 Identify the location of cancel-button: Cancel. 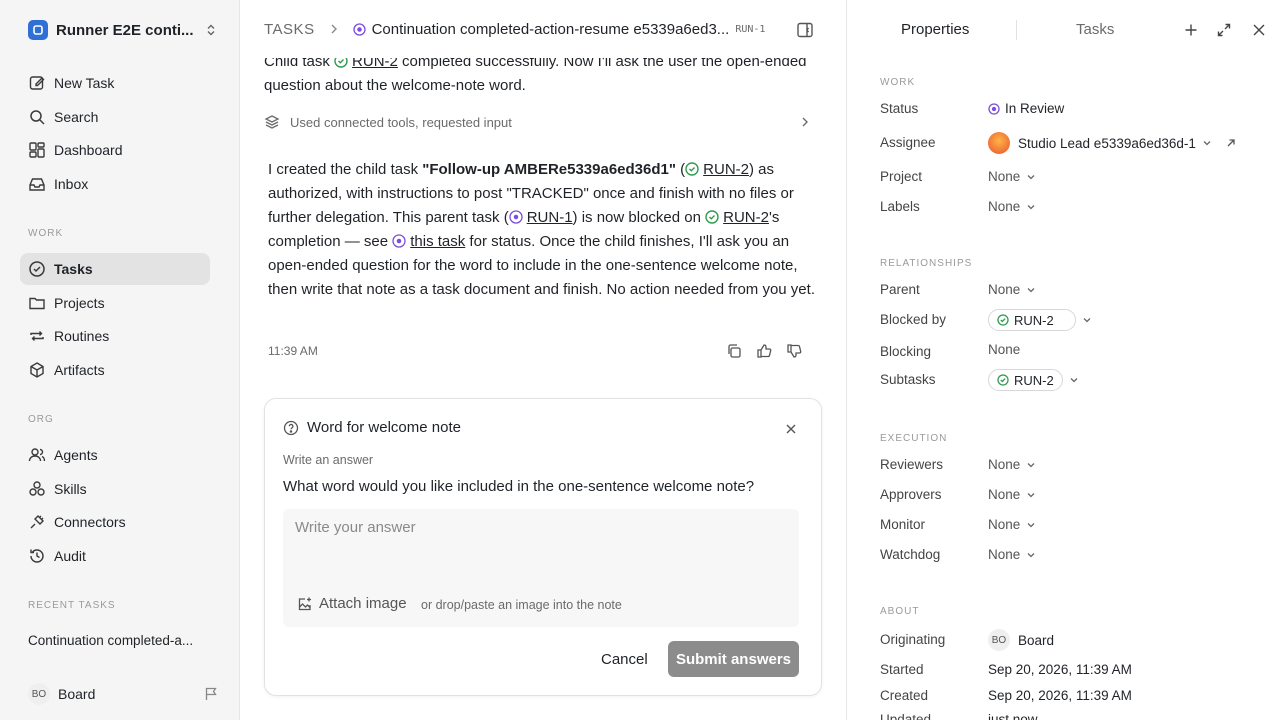
(624, 659).